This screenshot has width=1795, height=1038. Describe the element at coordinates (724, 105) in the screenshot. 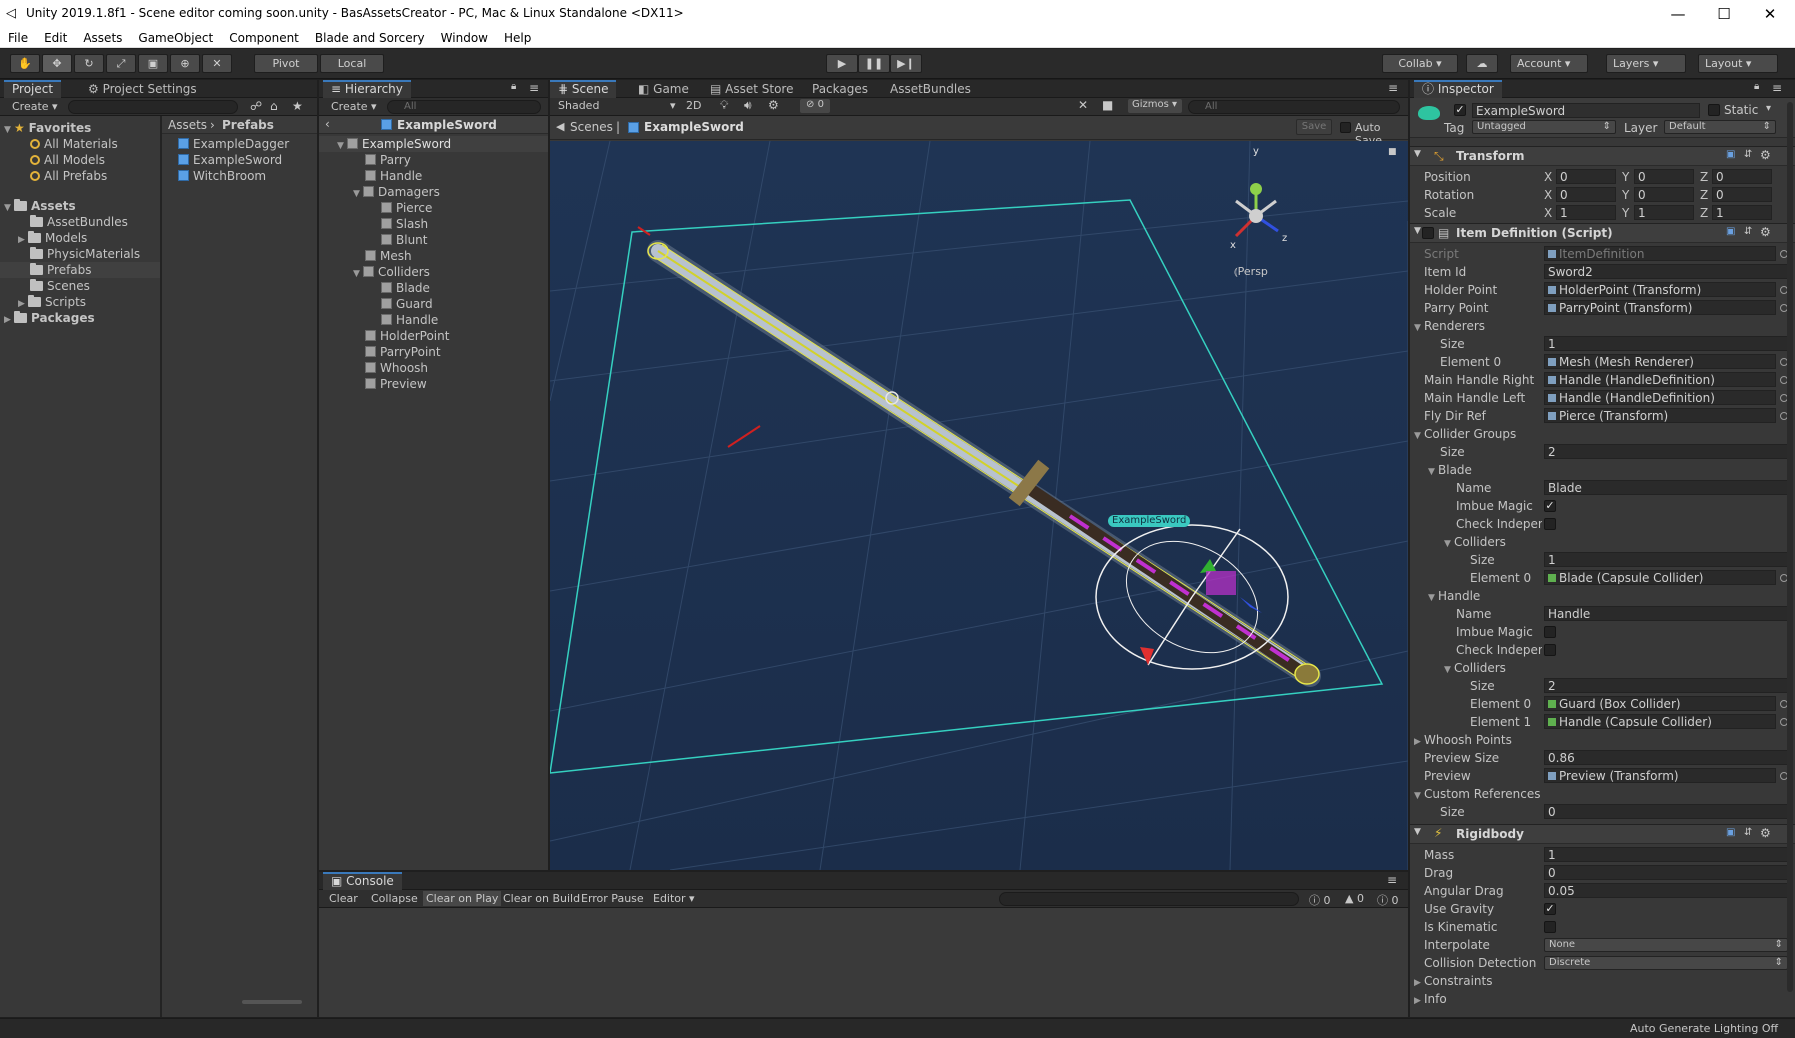

I see `lighting-icon: 💡︎` at that location.